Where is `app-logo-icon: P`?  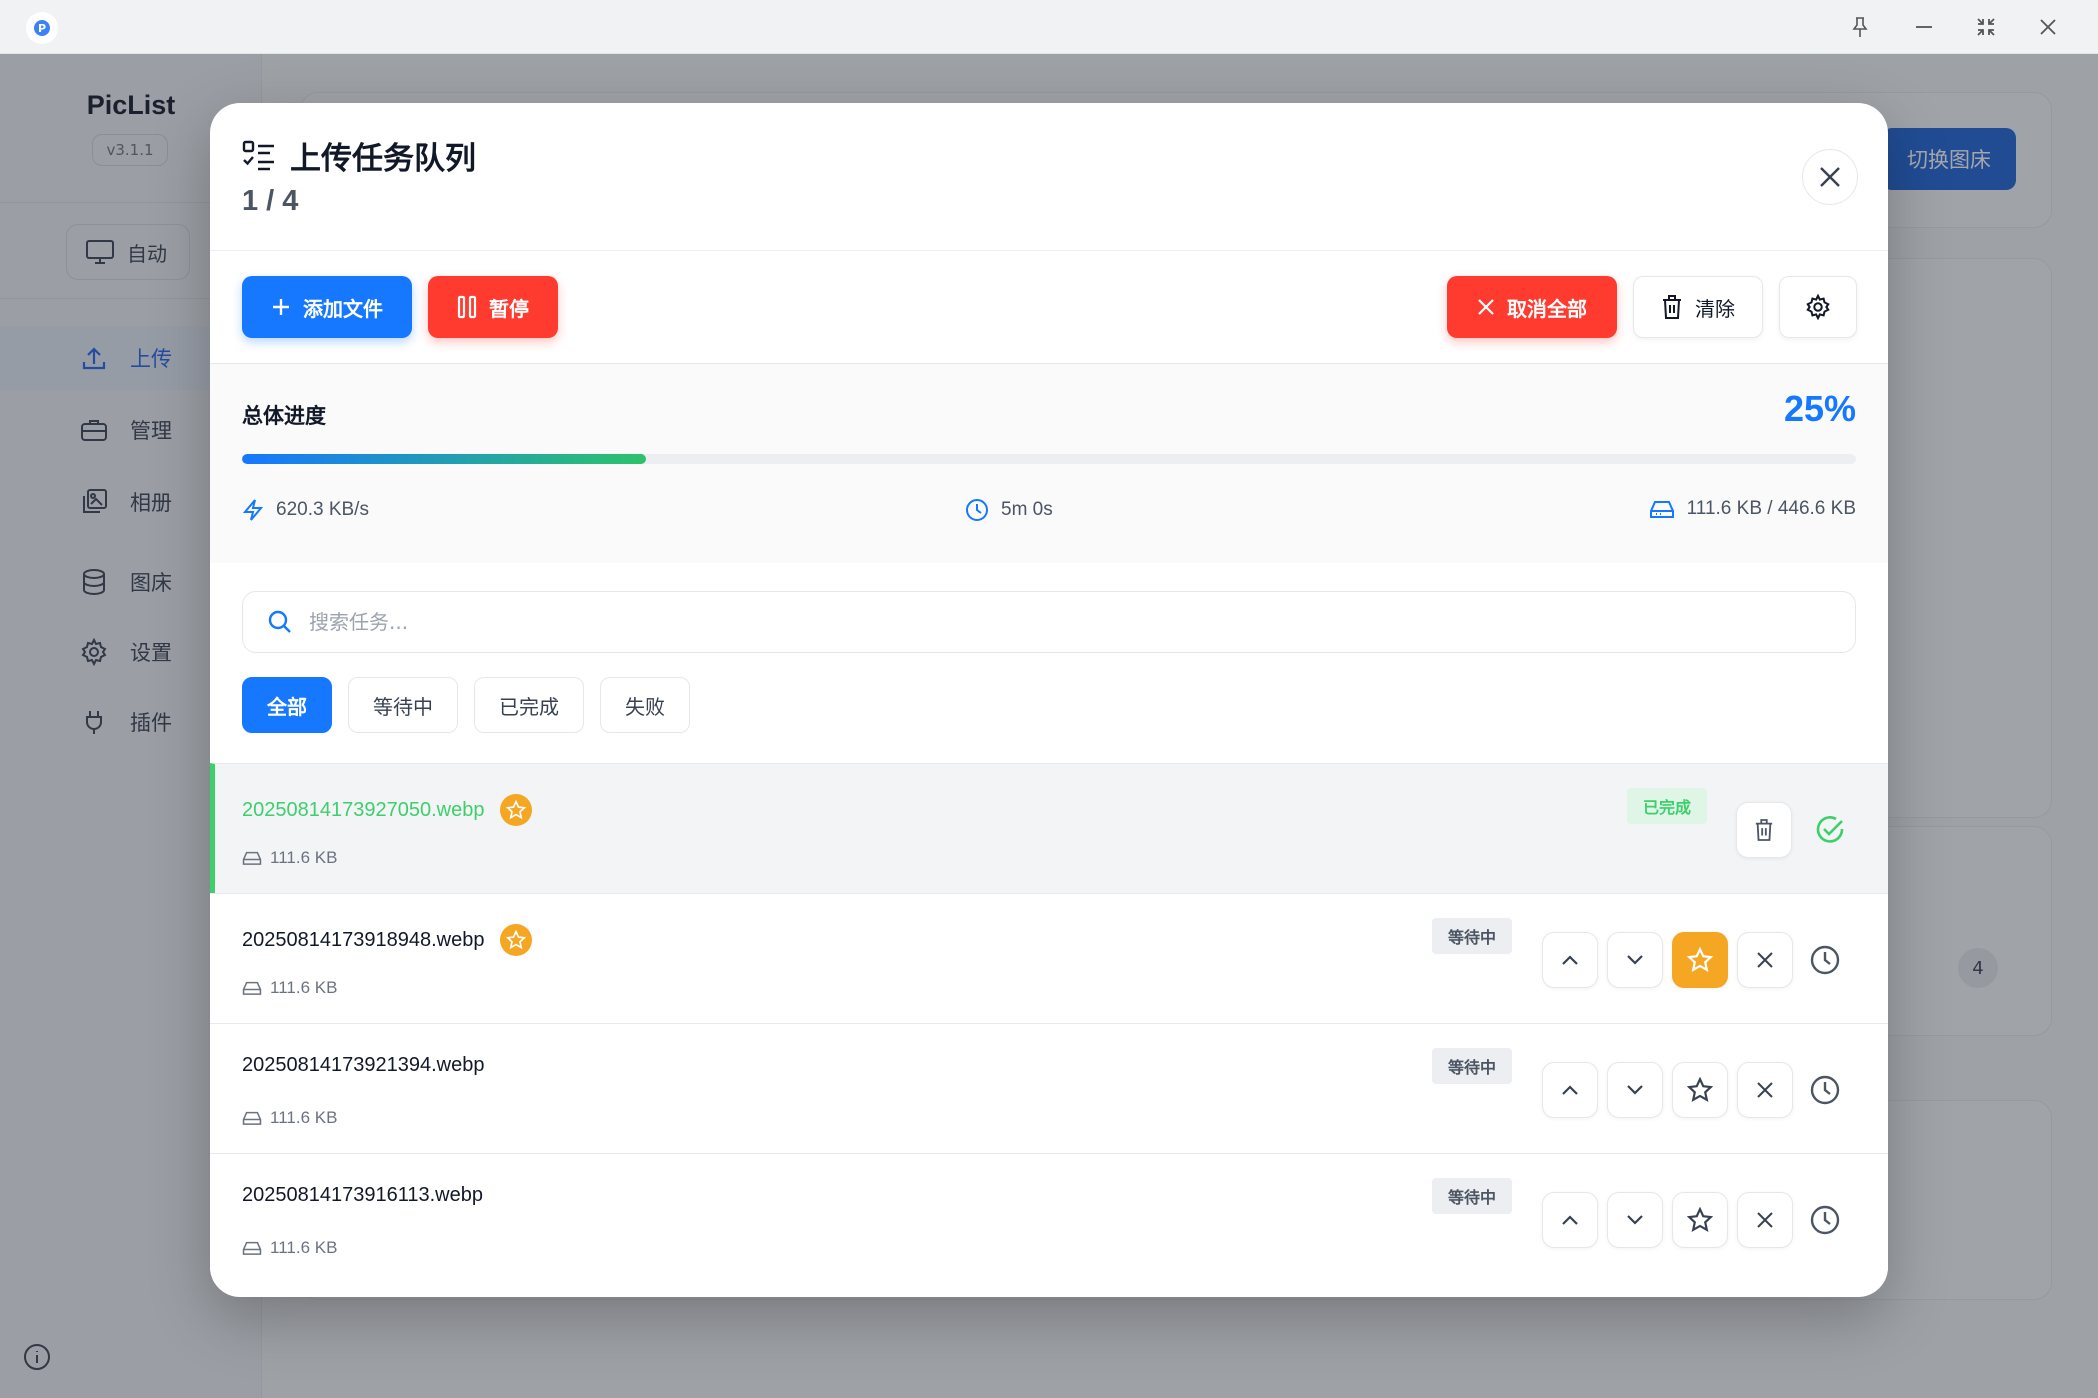
app-logo-icon: P is located at coordinates (42, 28).